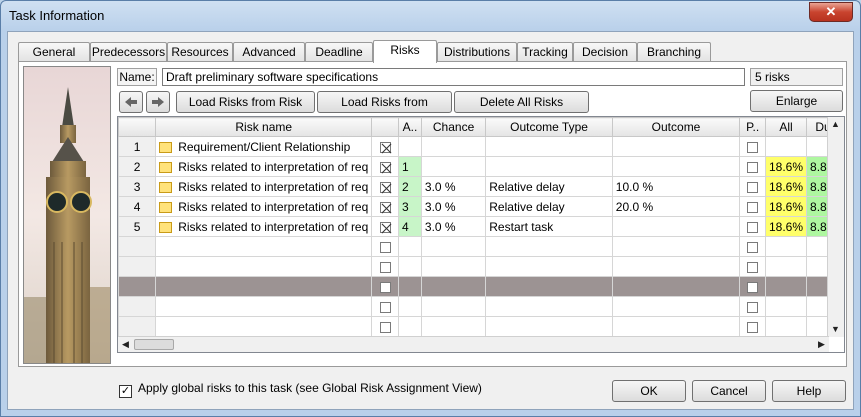  What do you see at coordinates (831, 12) in the screenshot?
I see `close-button: ✕` at bounding box center [831, 12].